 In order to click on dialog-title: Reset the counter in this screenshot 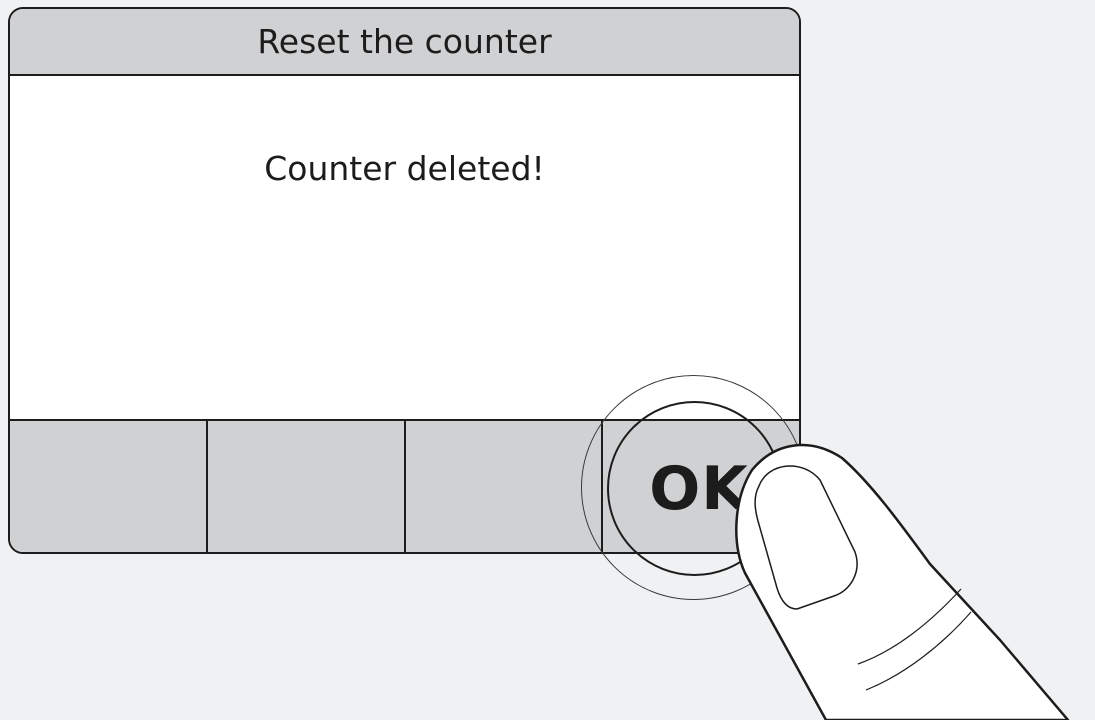, I will do `click(404, 42)`.